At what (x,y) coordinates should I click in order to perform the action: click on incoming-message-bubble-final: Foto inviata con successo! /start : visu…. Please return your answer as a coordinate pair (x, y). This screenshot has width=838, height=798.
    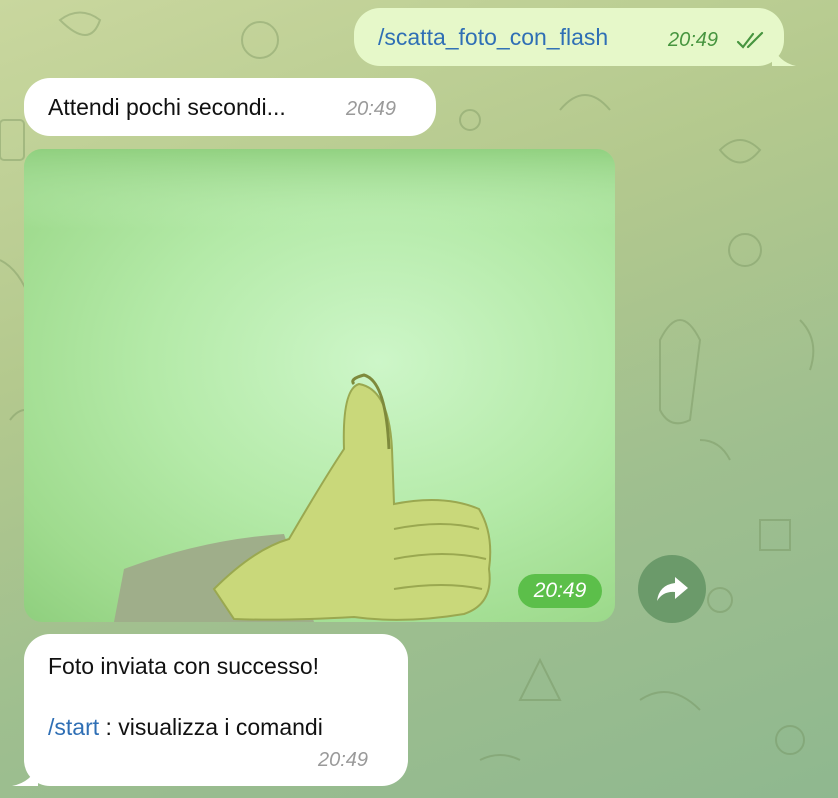
    Looking at the image, I should click on (210, 710).